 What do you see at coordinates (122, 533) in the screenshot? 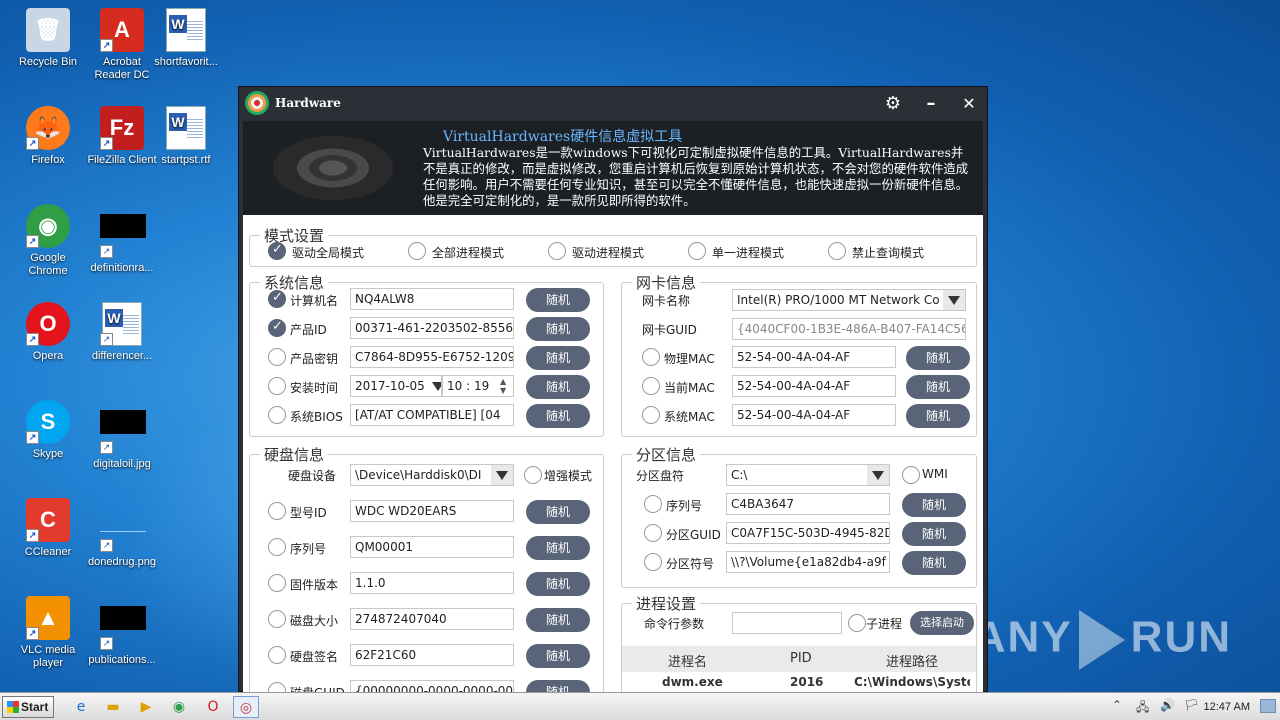
I see `desktop-icon: ↗ donedrug.png` at bounding box center [122, 533].